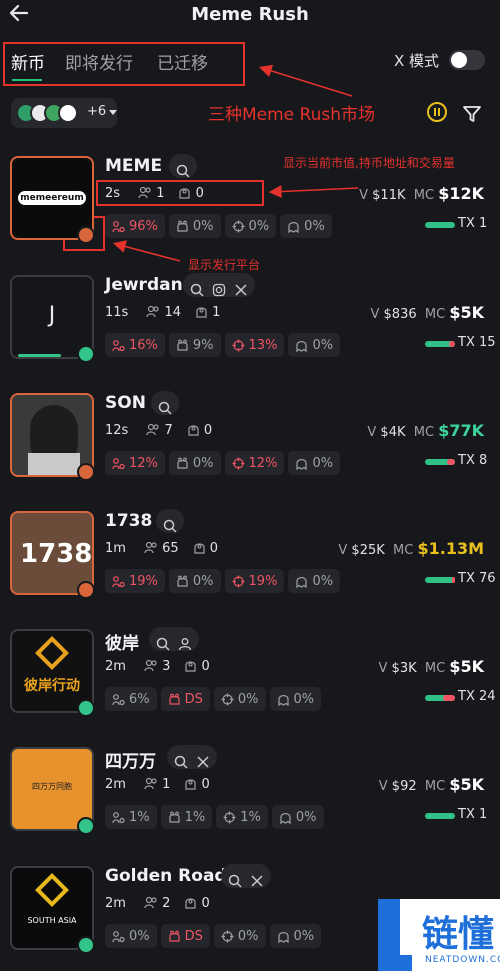  I want to click on volume-marketcap: V $4K MC $77K, so click(425, 430).